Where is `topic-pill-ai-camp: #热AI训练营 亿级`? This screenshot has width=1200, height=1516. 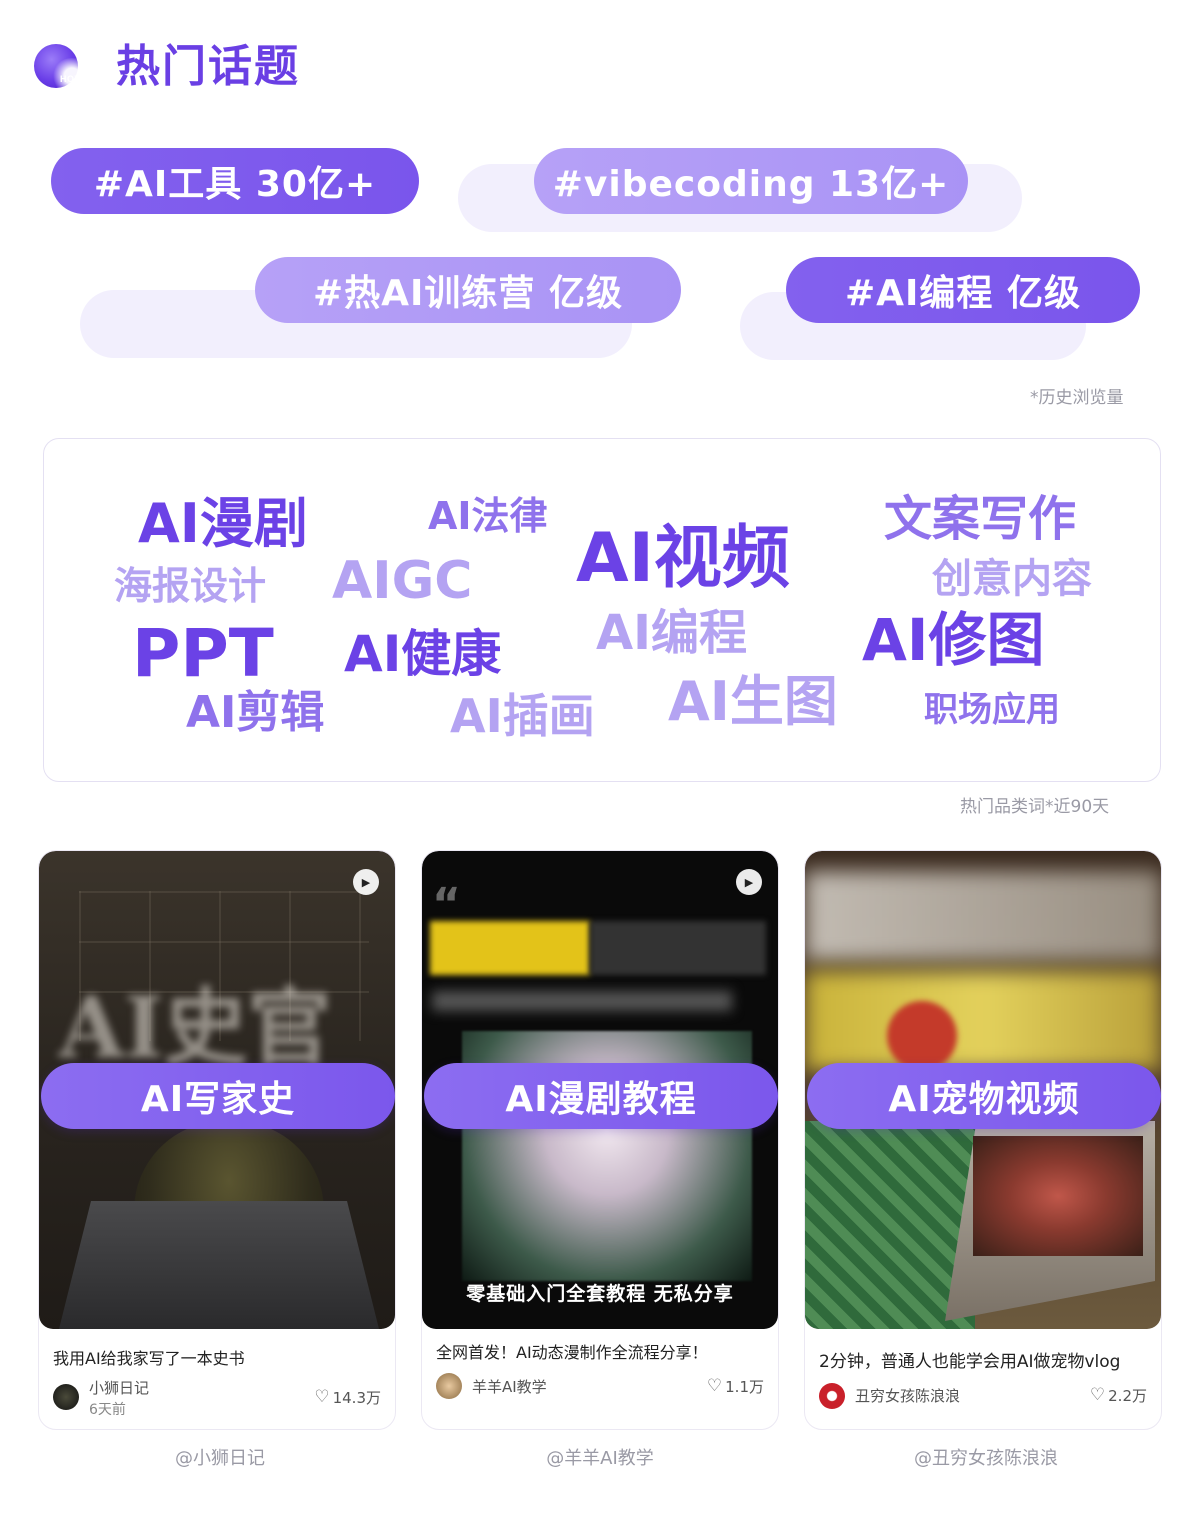 topic-pill-ai-camp: #热AI训练营 亿级 is located at coordinates (468, 290).